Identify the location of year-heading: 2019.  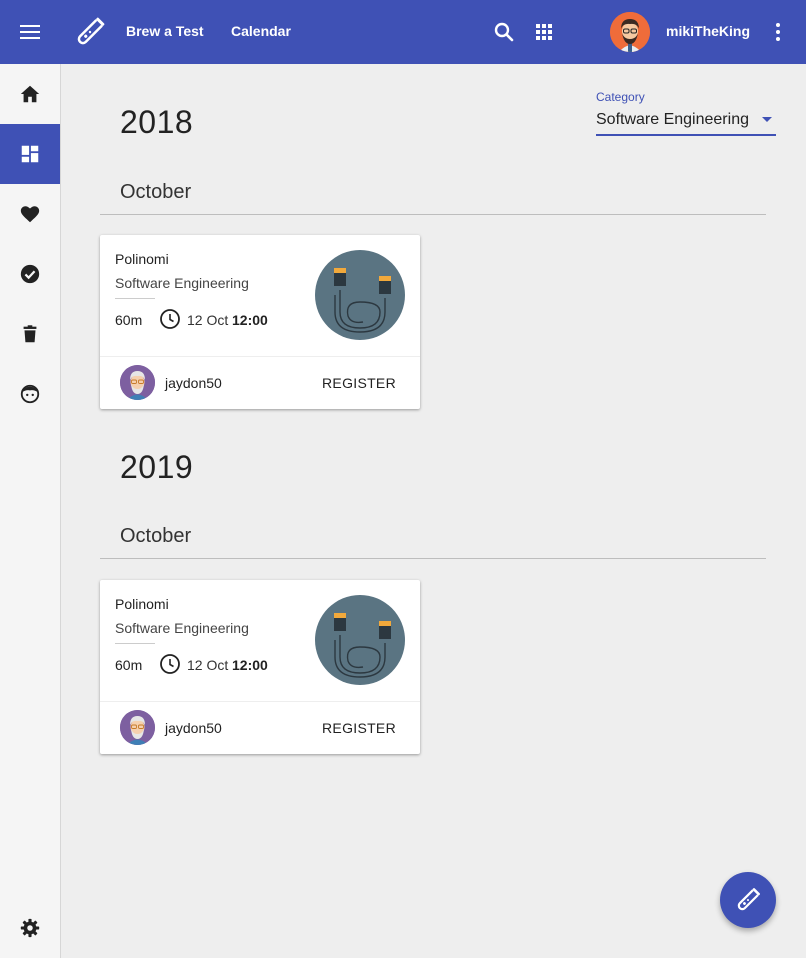
(157, 467).